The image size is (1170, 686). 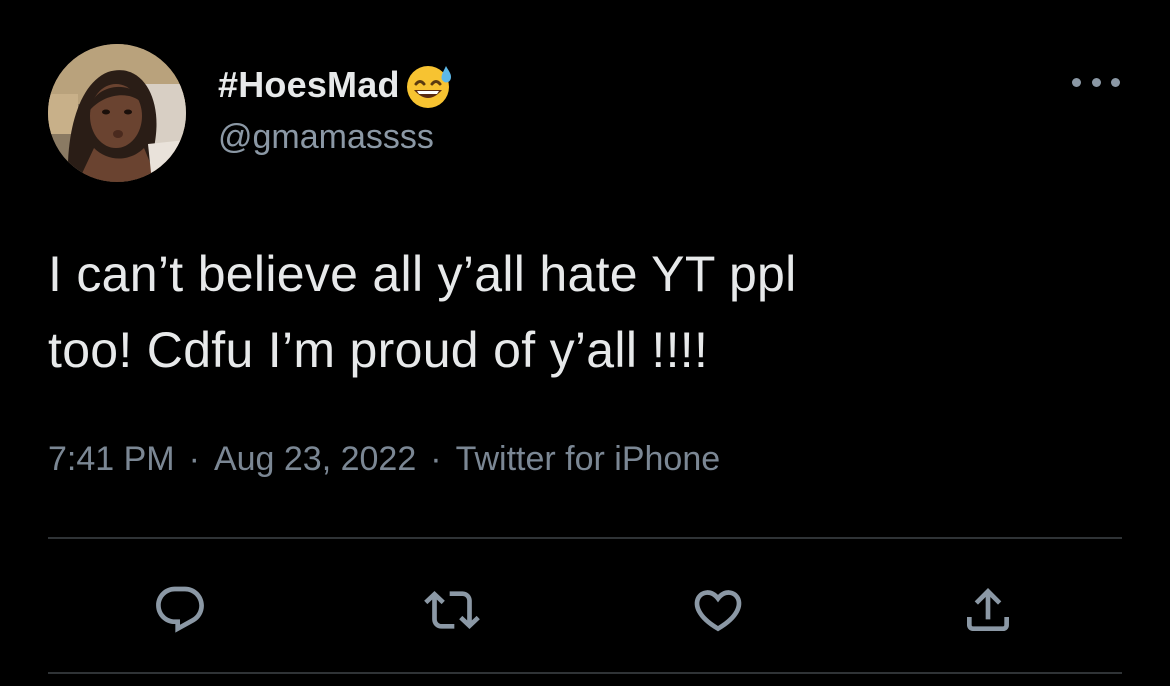 I want to click on share-icon, so click(x=988, y=609).